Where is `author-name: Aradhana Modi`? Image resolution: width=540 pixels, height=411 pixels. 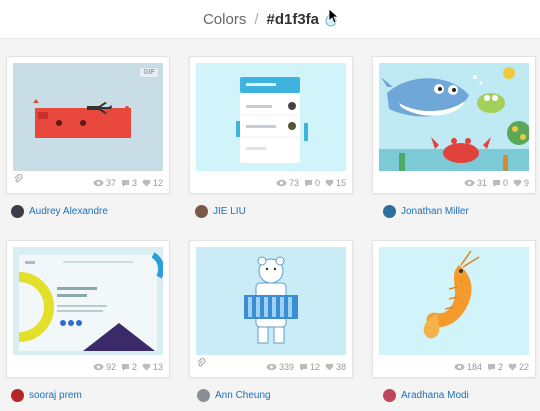
author-name: Aradhana Modi is located at coordinates (435, 395).